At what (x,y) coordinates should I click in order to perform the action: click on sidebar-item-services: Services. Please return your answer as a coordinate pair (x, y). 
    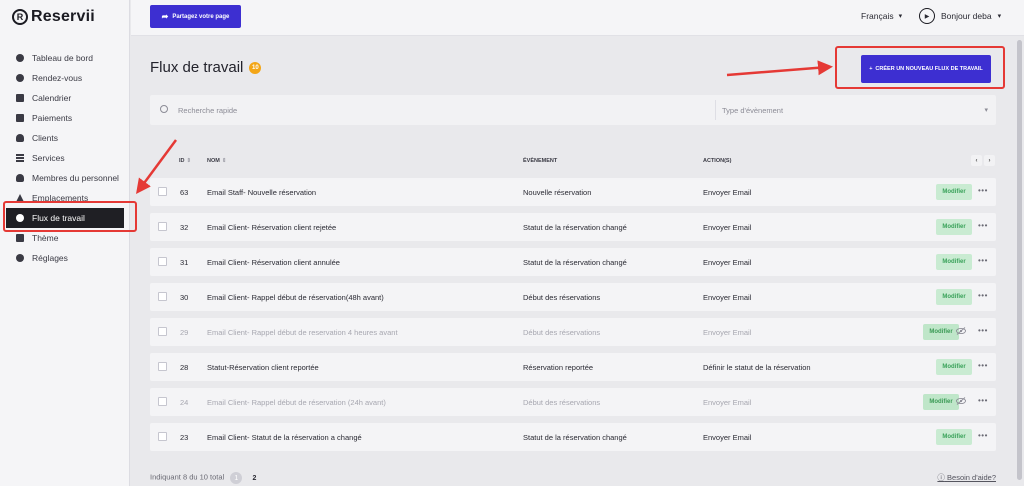
    Looking at the image, I should click on (65, 158).